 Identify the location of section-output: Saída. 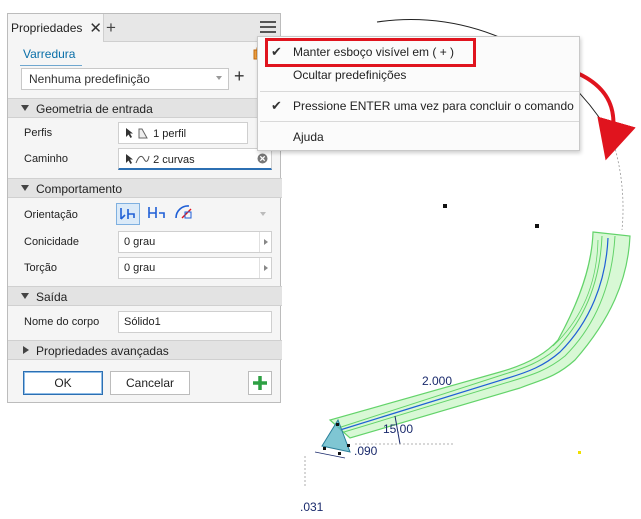
(145, 296).